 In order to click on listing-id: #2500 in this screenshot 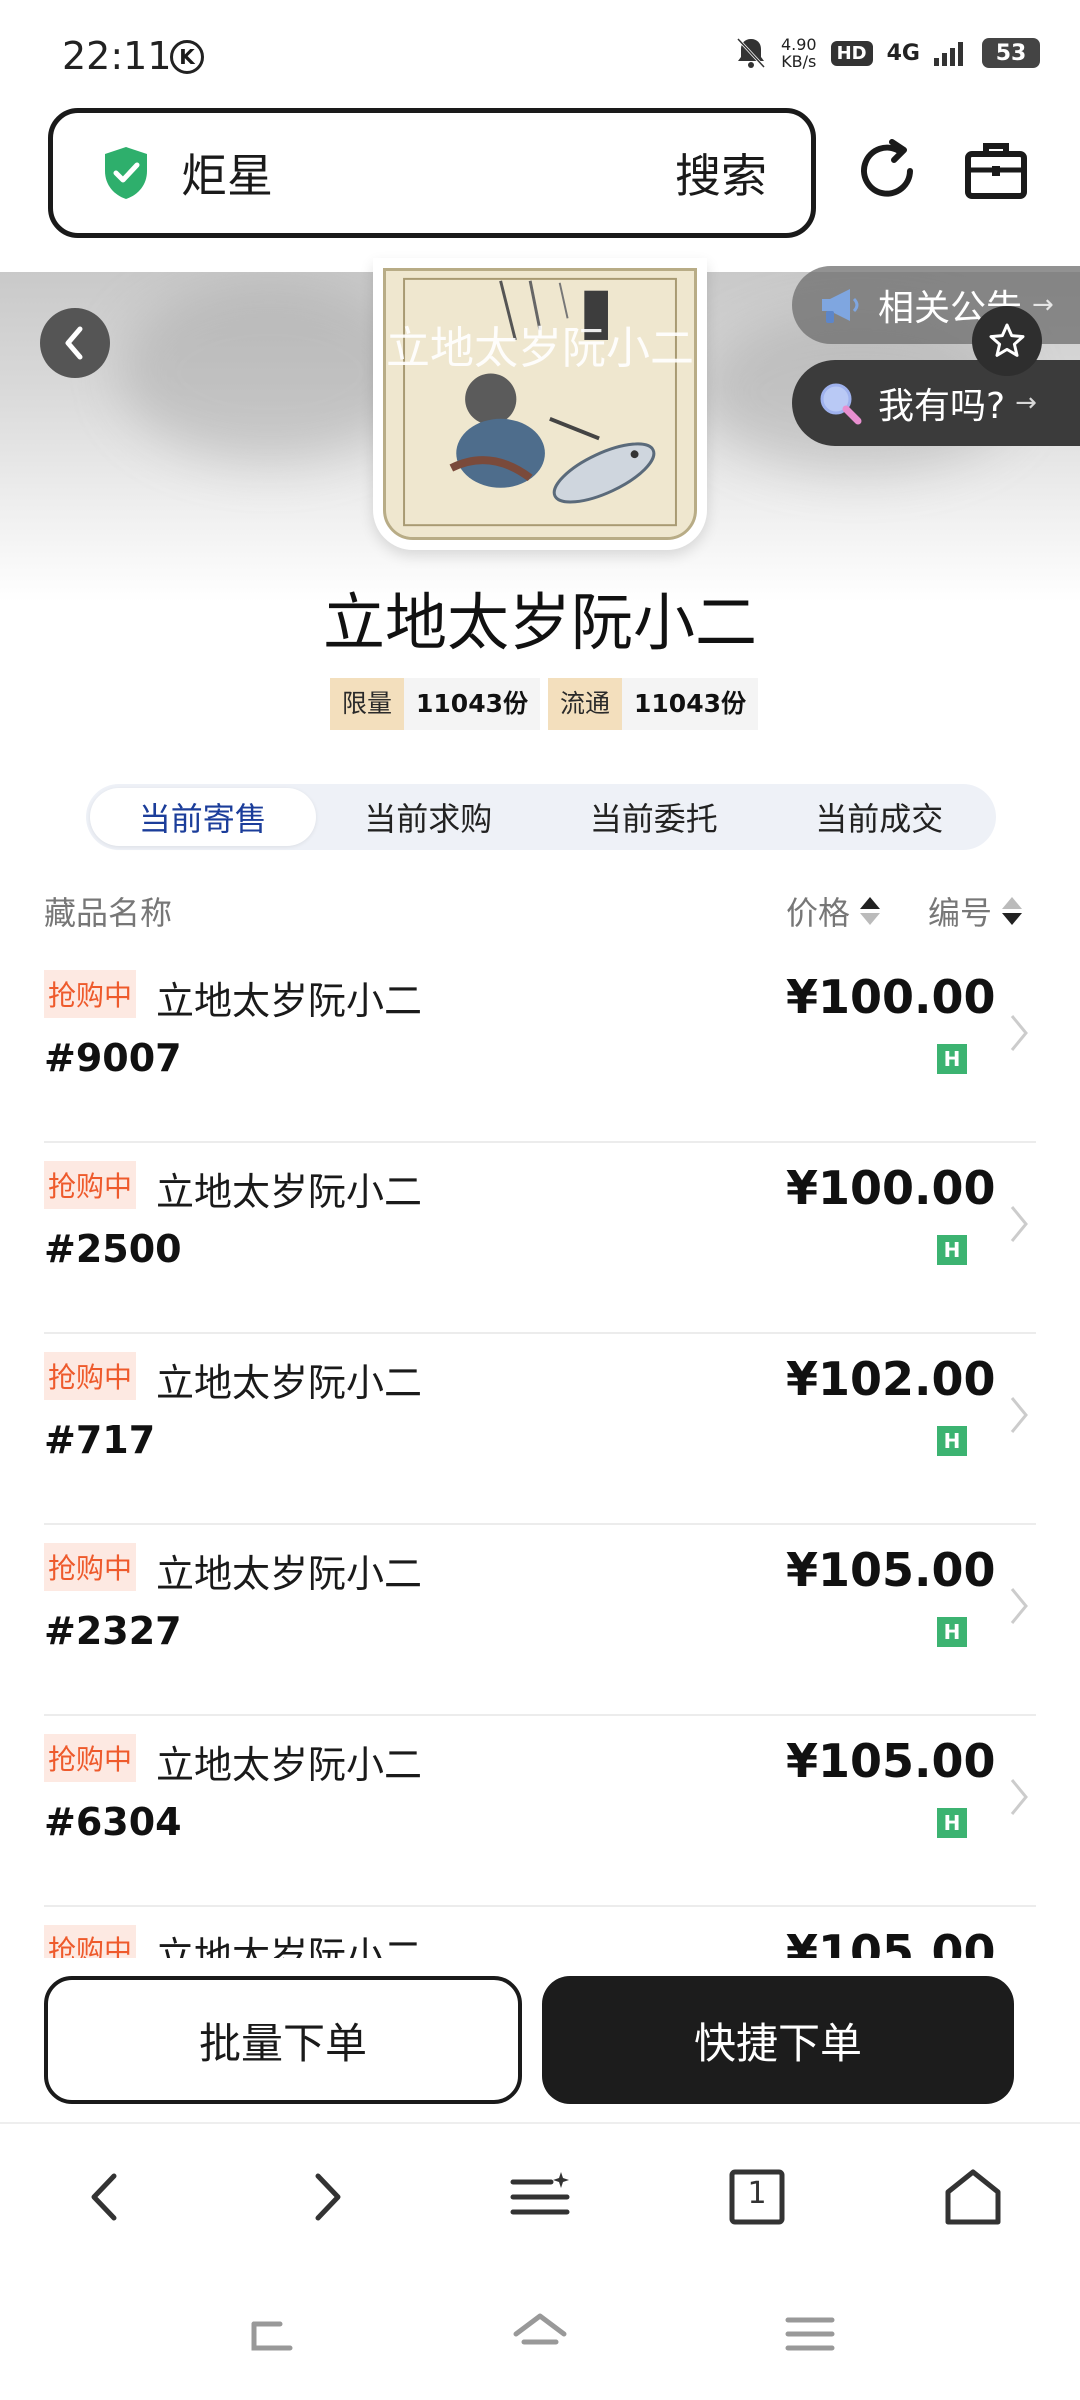, I will do `click(113, 1249)`.